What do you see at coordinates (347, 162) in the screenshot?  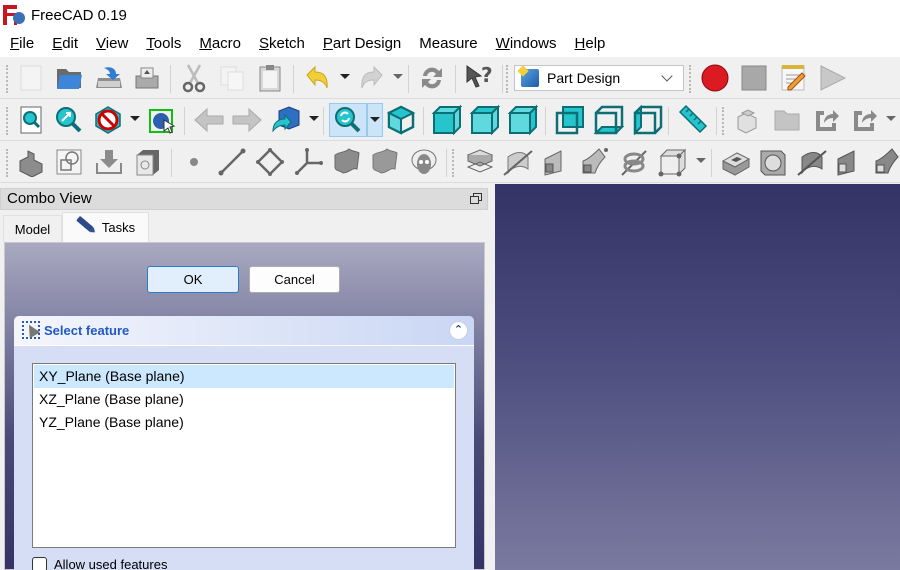 I see `shape-binder-button` at bounding box center [347, 162].